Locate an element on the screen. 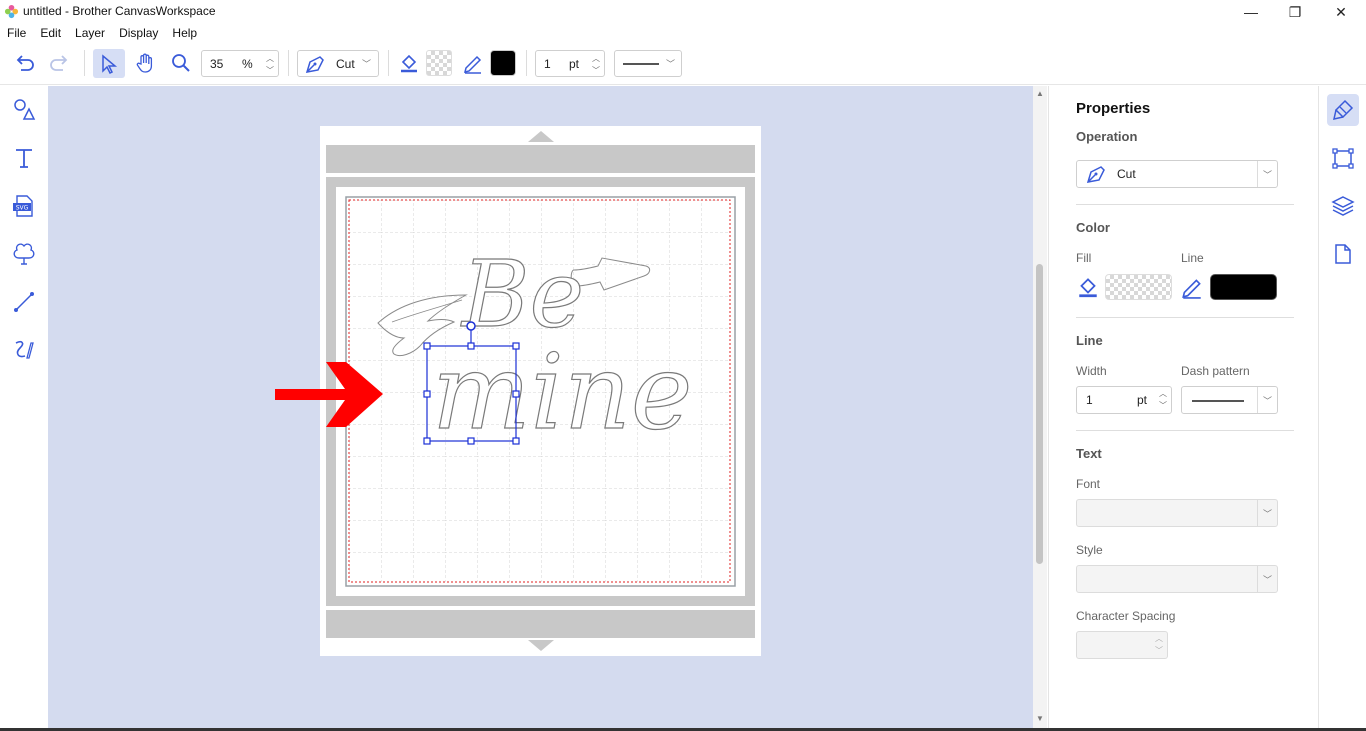  operation-dropdown: Cut ﹀ is located at coordinates (338, 63).